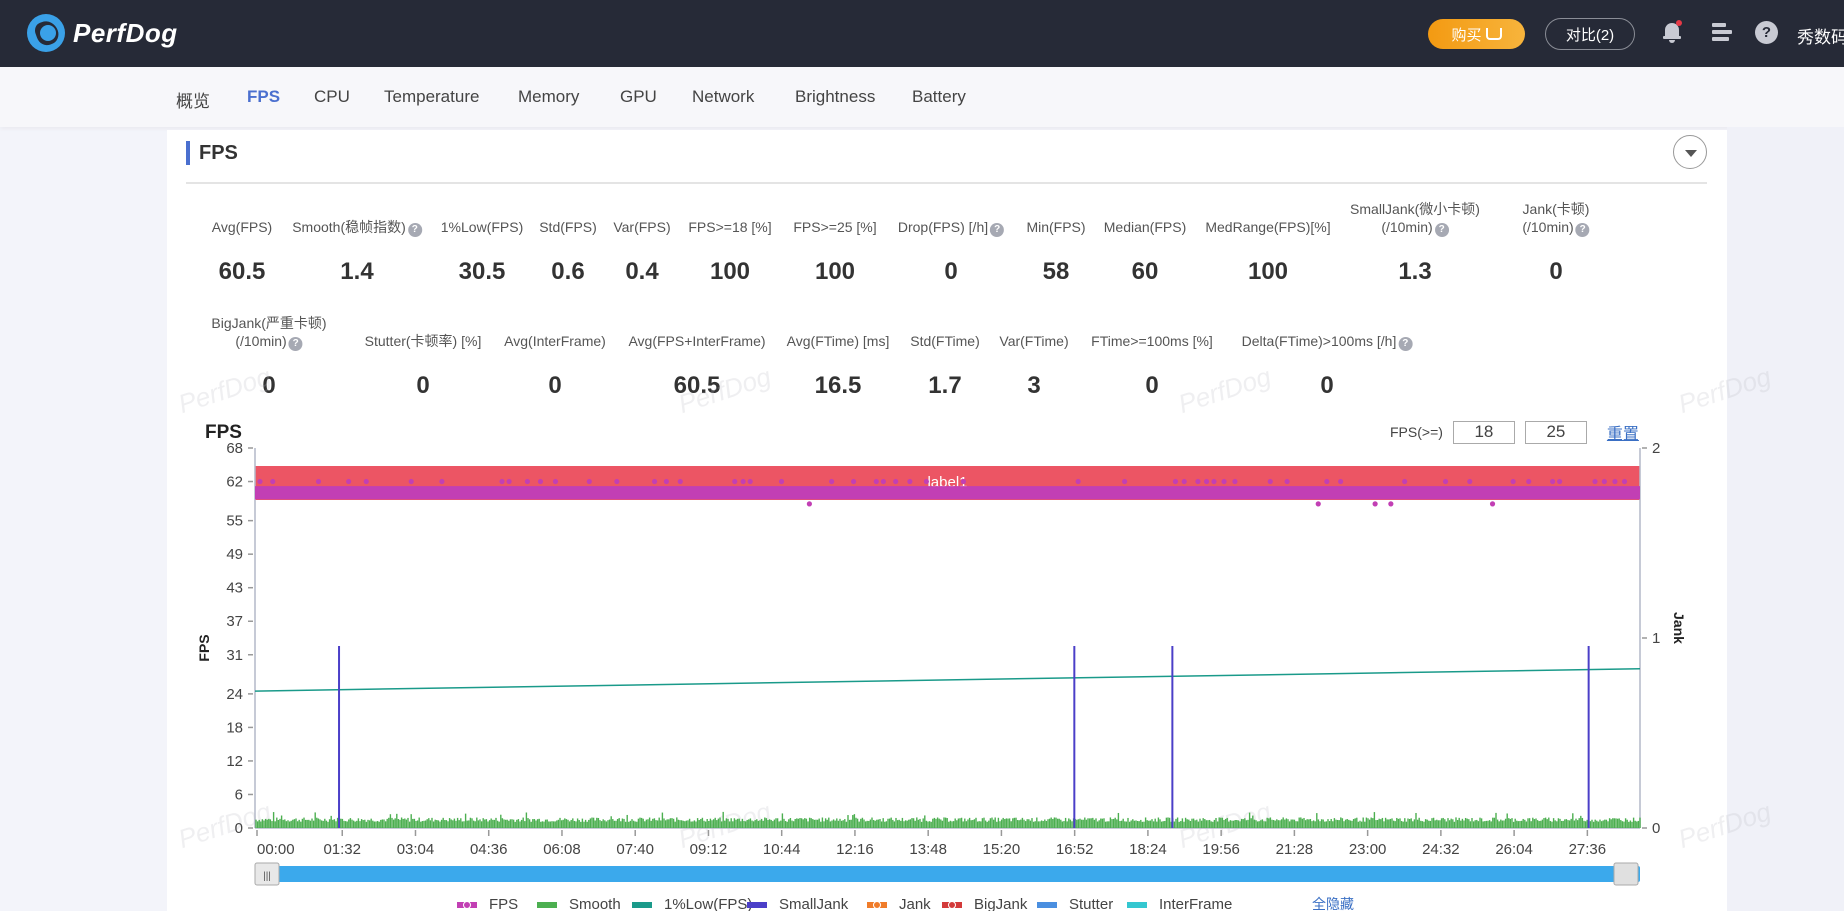 The image size is (1844, 911). What do you see at coordinates (948, 819) in the screenshot?
I see `series-smooth` at bounding box center [948, 819].